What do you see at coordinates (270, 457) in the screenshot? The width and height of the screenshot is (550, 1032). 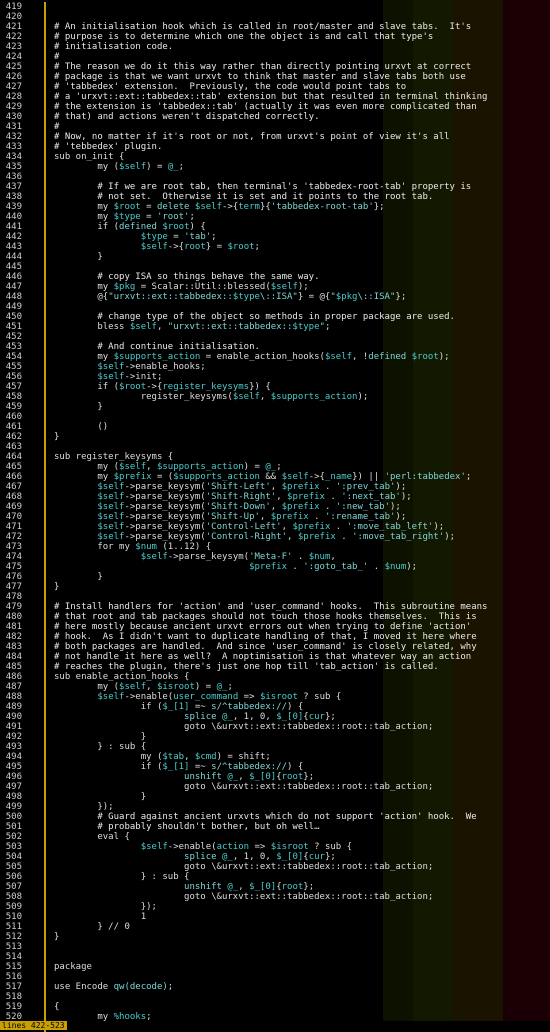 I see `code-line: sub register_keysyms {` at bounding box center [270, 457].